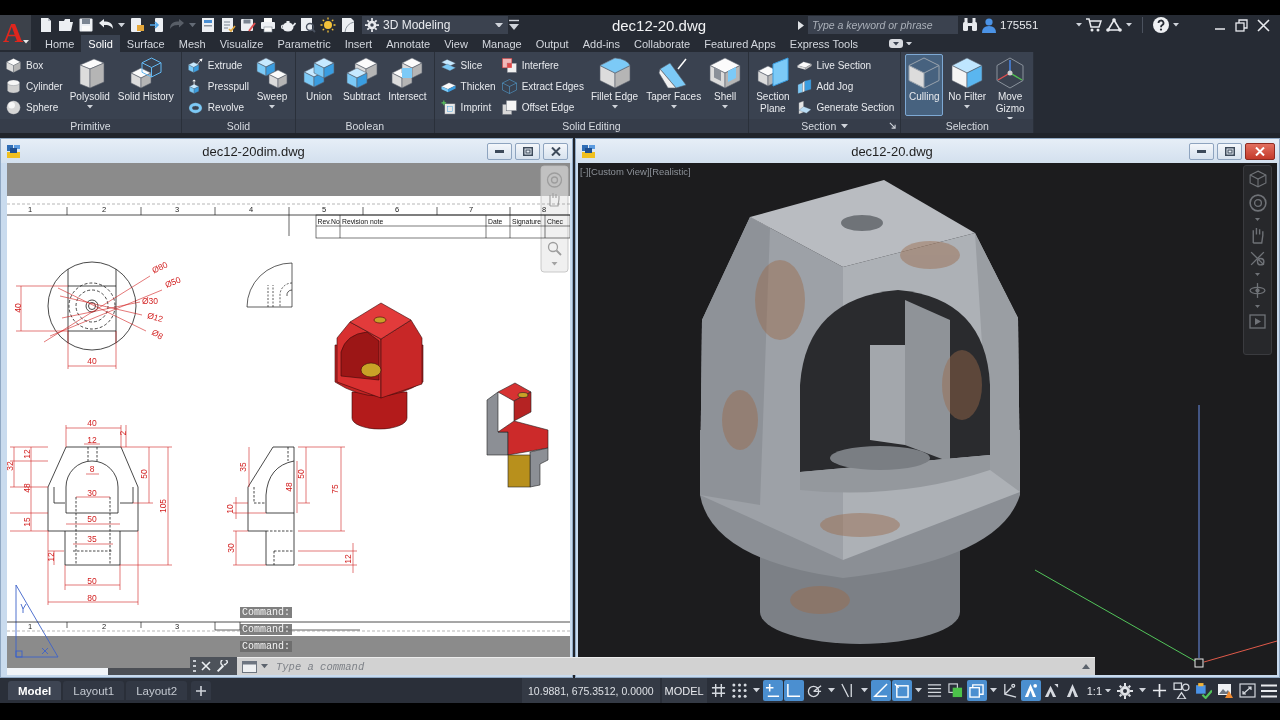 Image resolution: width=1280 pixels, height=720 pixels. I want to click on ribbon-tool-button: Live Section, so click(845, 65).